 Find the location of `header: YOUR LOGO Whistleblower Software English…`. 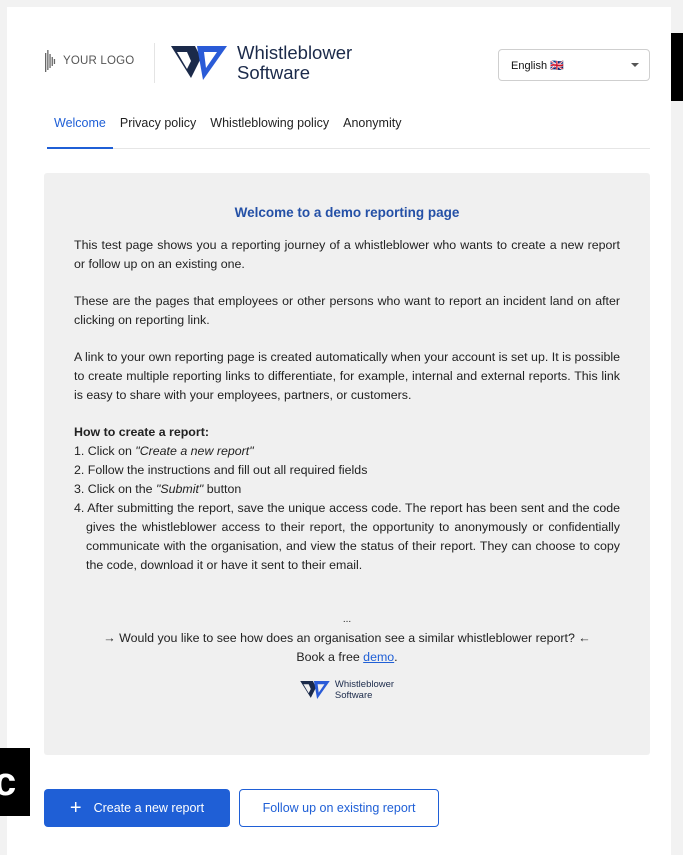

header: YOUR LOGO Whistleblower Software English… is located at coordinates (339, 57).